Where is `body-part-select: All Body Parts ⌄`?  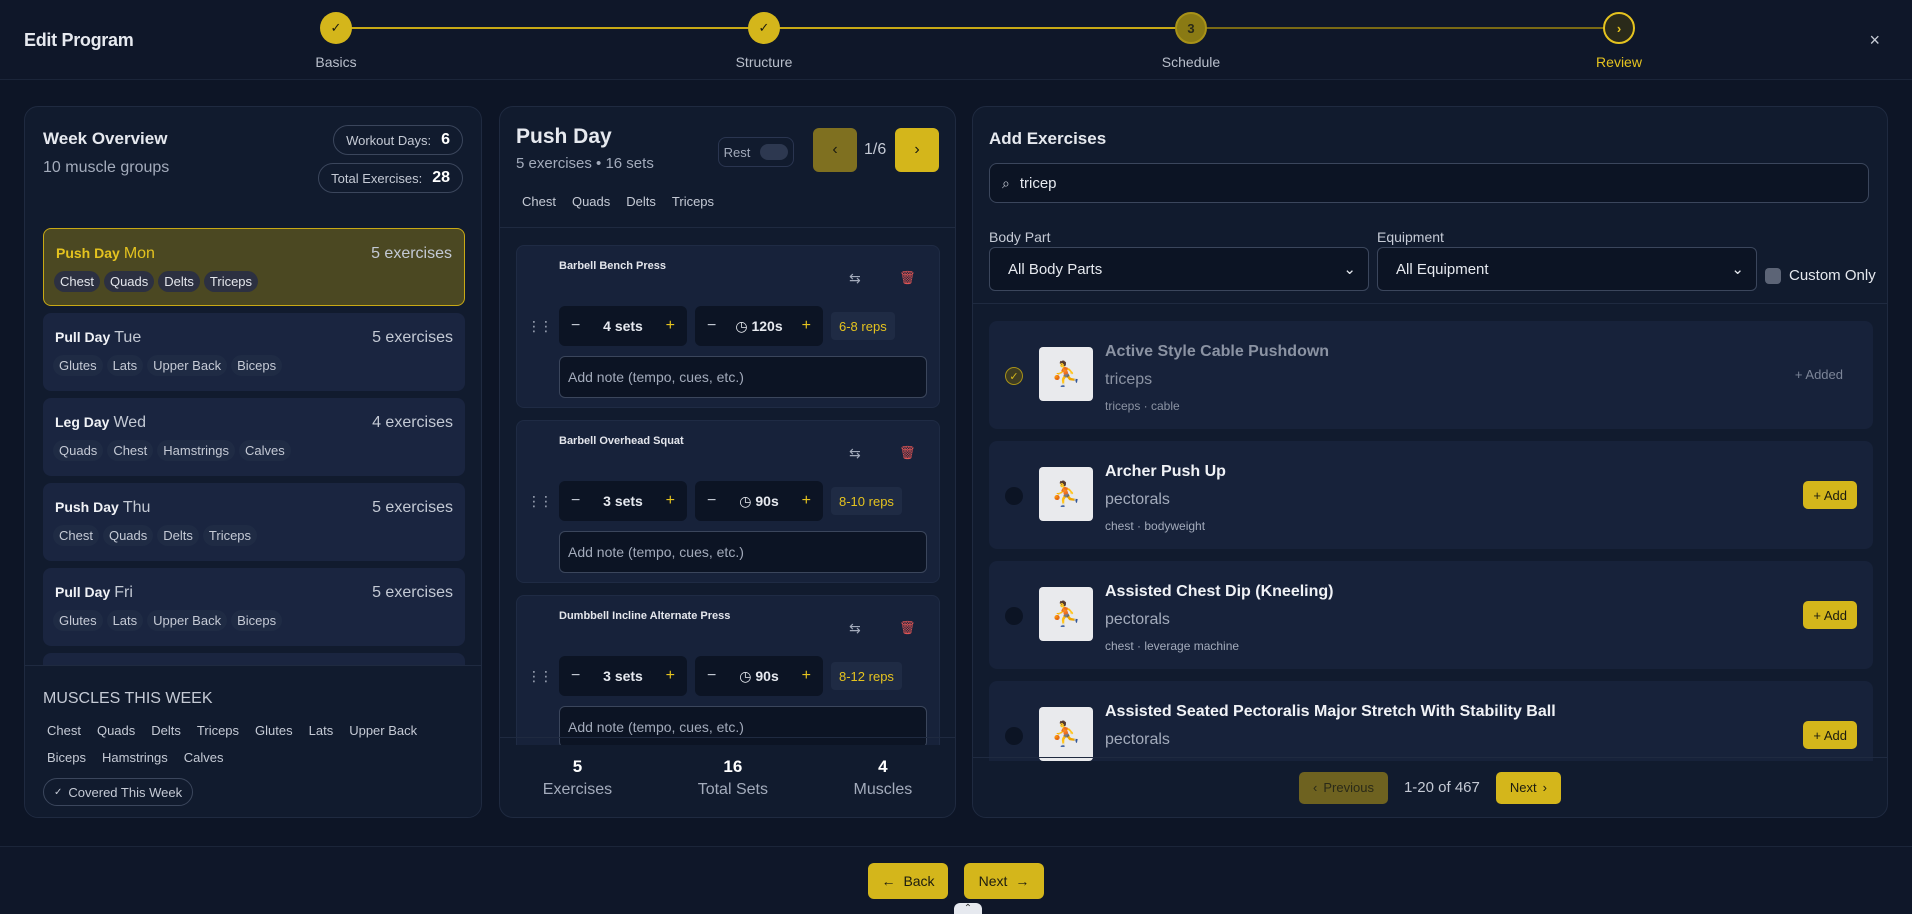
body-part-select: All Body Parts ⌄ is located at coordinates (1179, 269).